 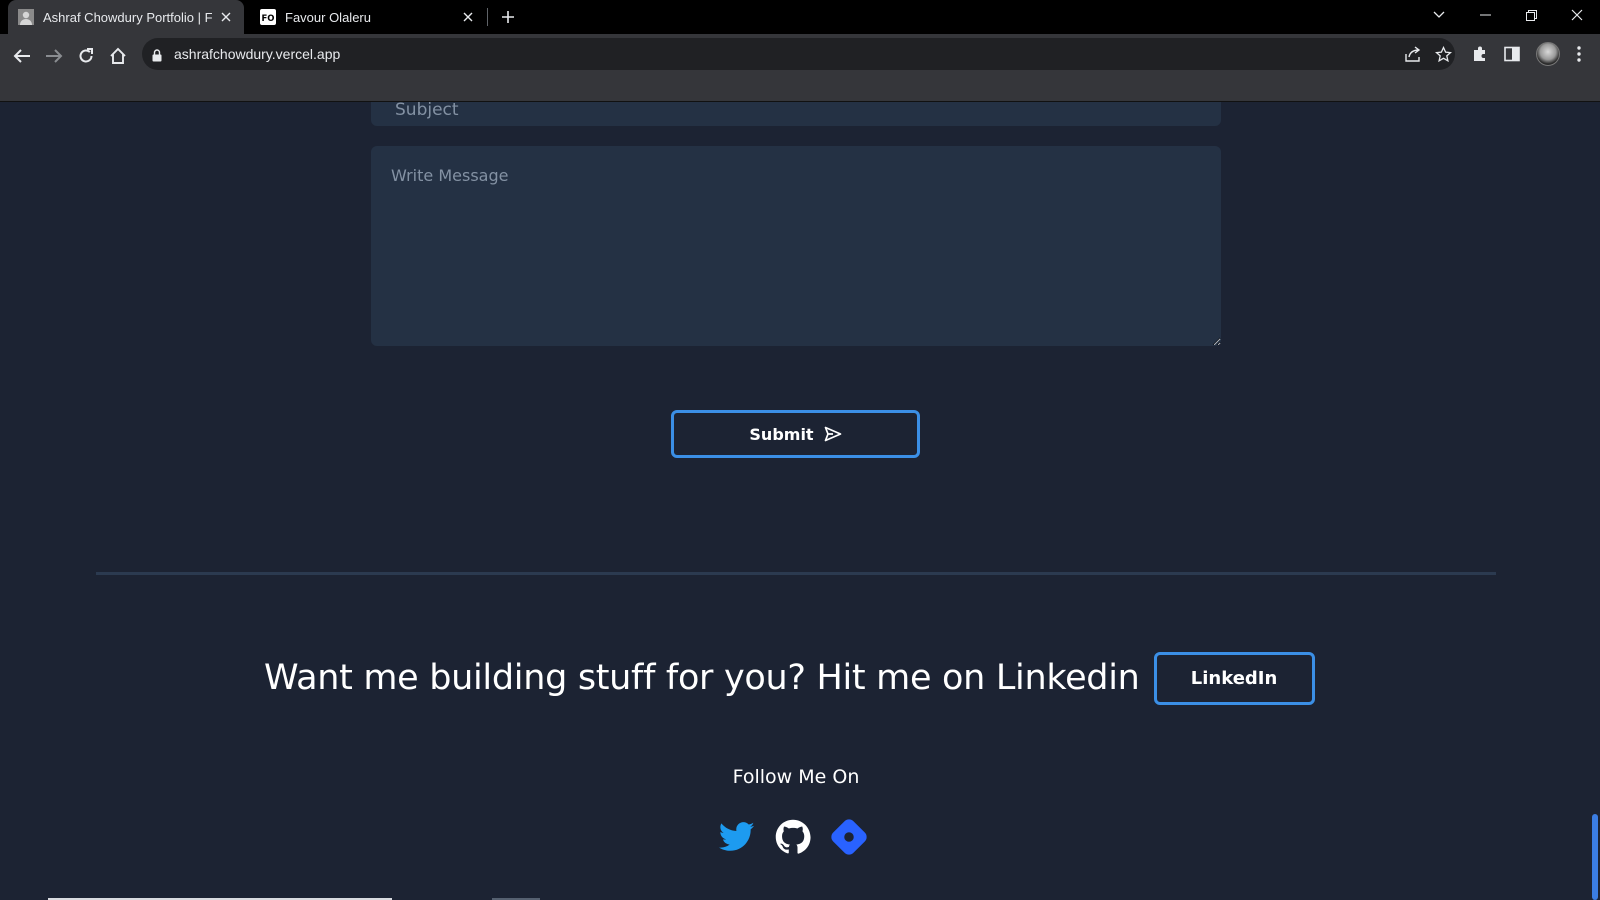 I want to click on extensions-puzzle-icon, so click(x=1480, y=54).